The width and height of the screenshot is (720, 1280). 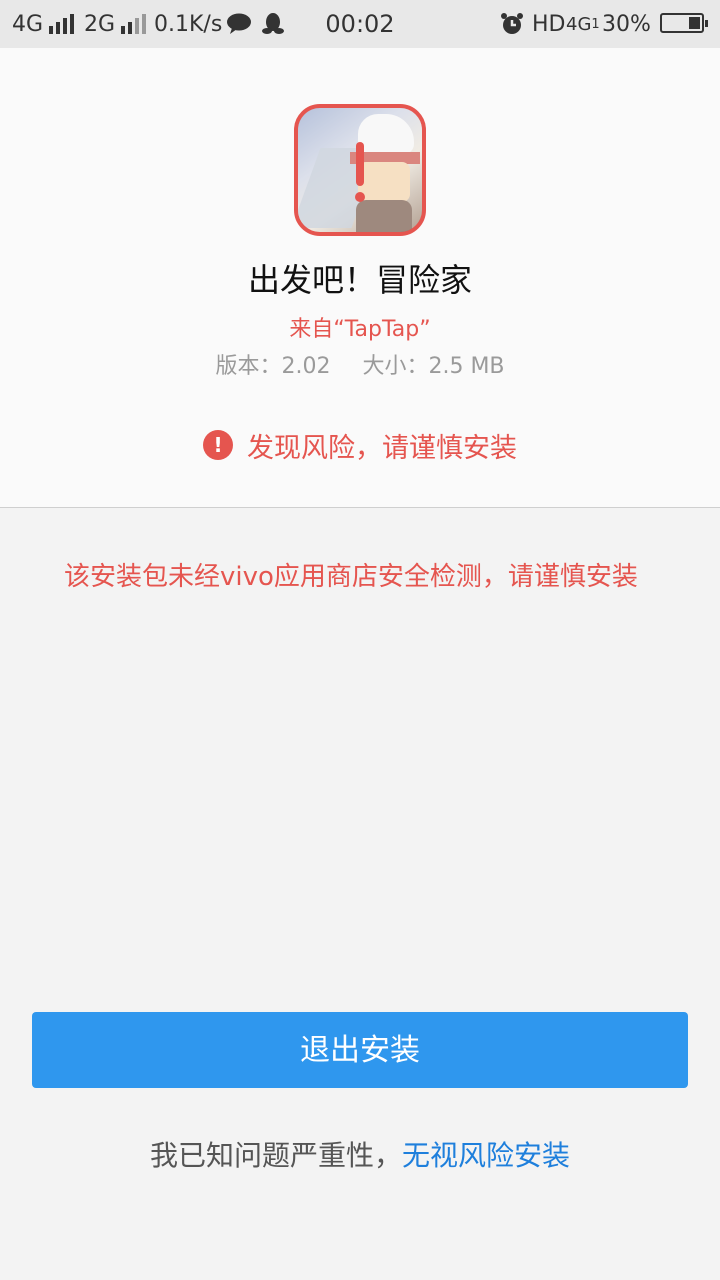 What do you see at coordinates (351, 577) in the screenshot?
I see `security-warning-text: 该安装包未经vivo应用商店安全检测，请谨慎安装` at bounding box center [351, 577].